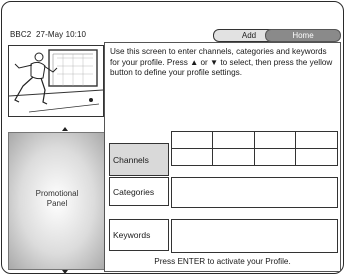 The width and height of the screenshot is (345, 274). Describe the element at coordinates (57, 203) in the screenshot. I see `promo-line2: Panel` at that location.